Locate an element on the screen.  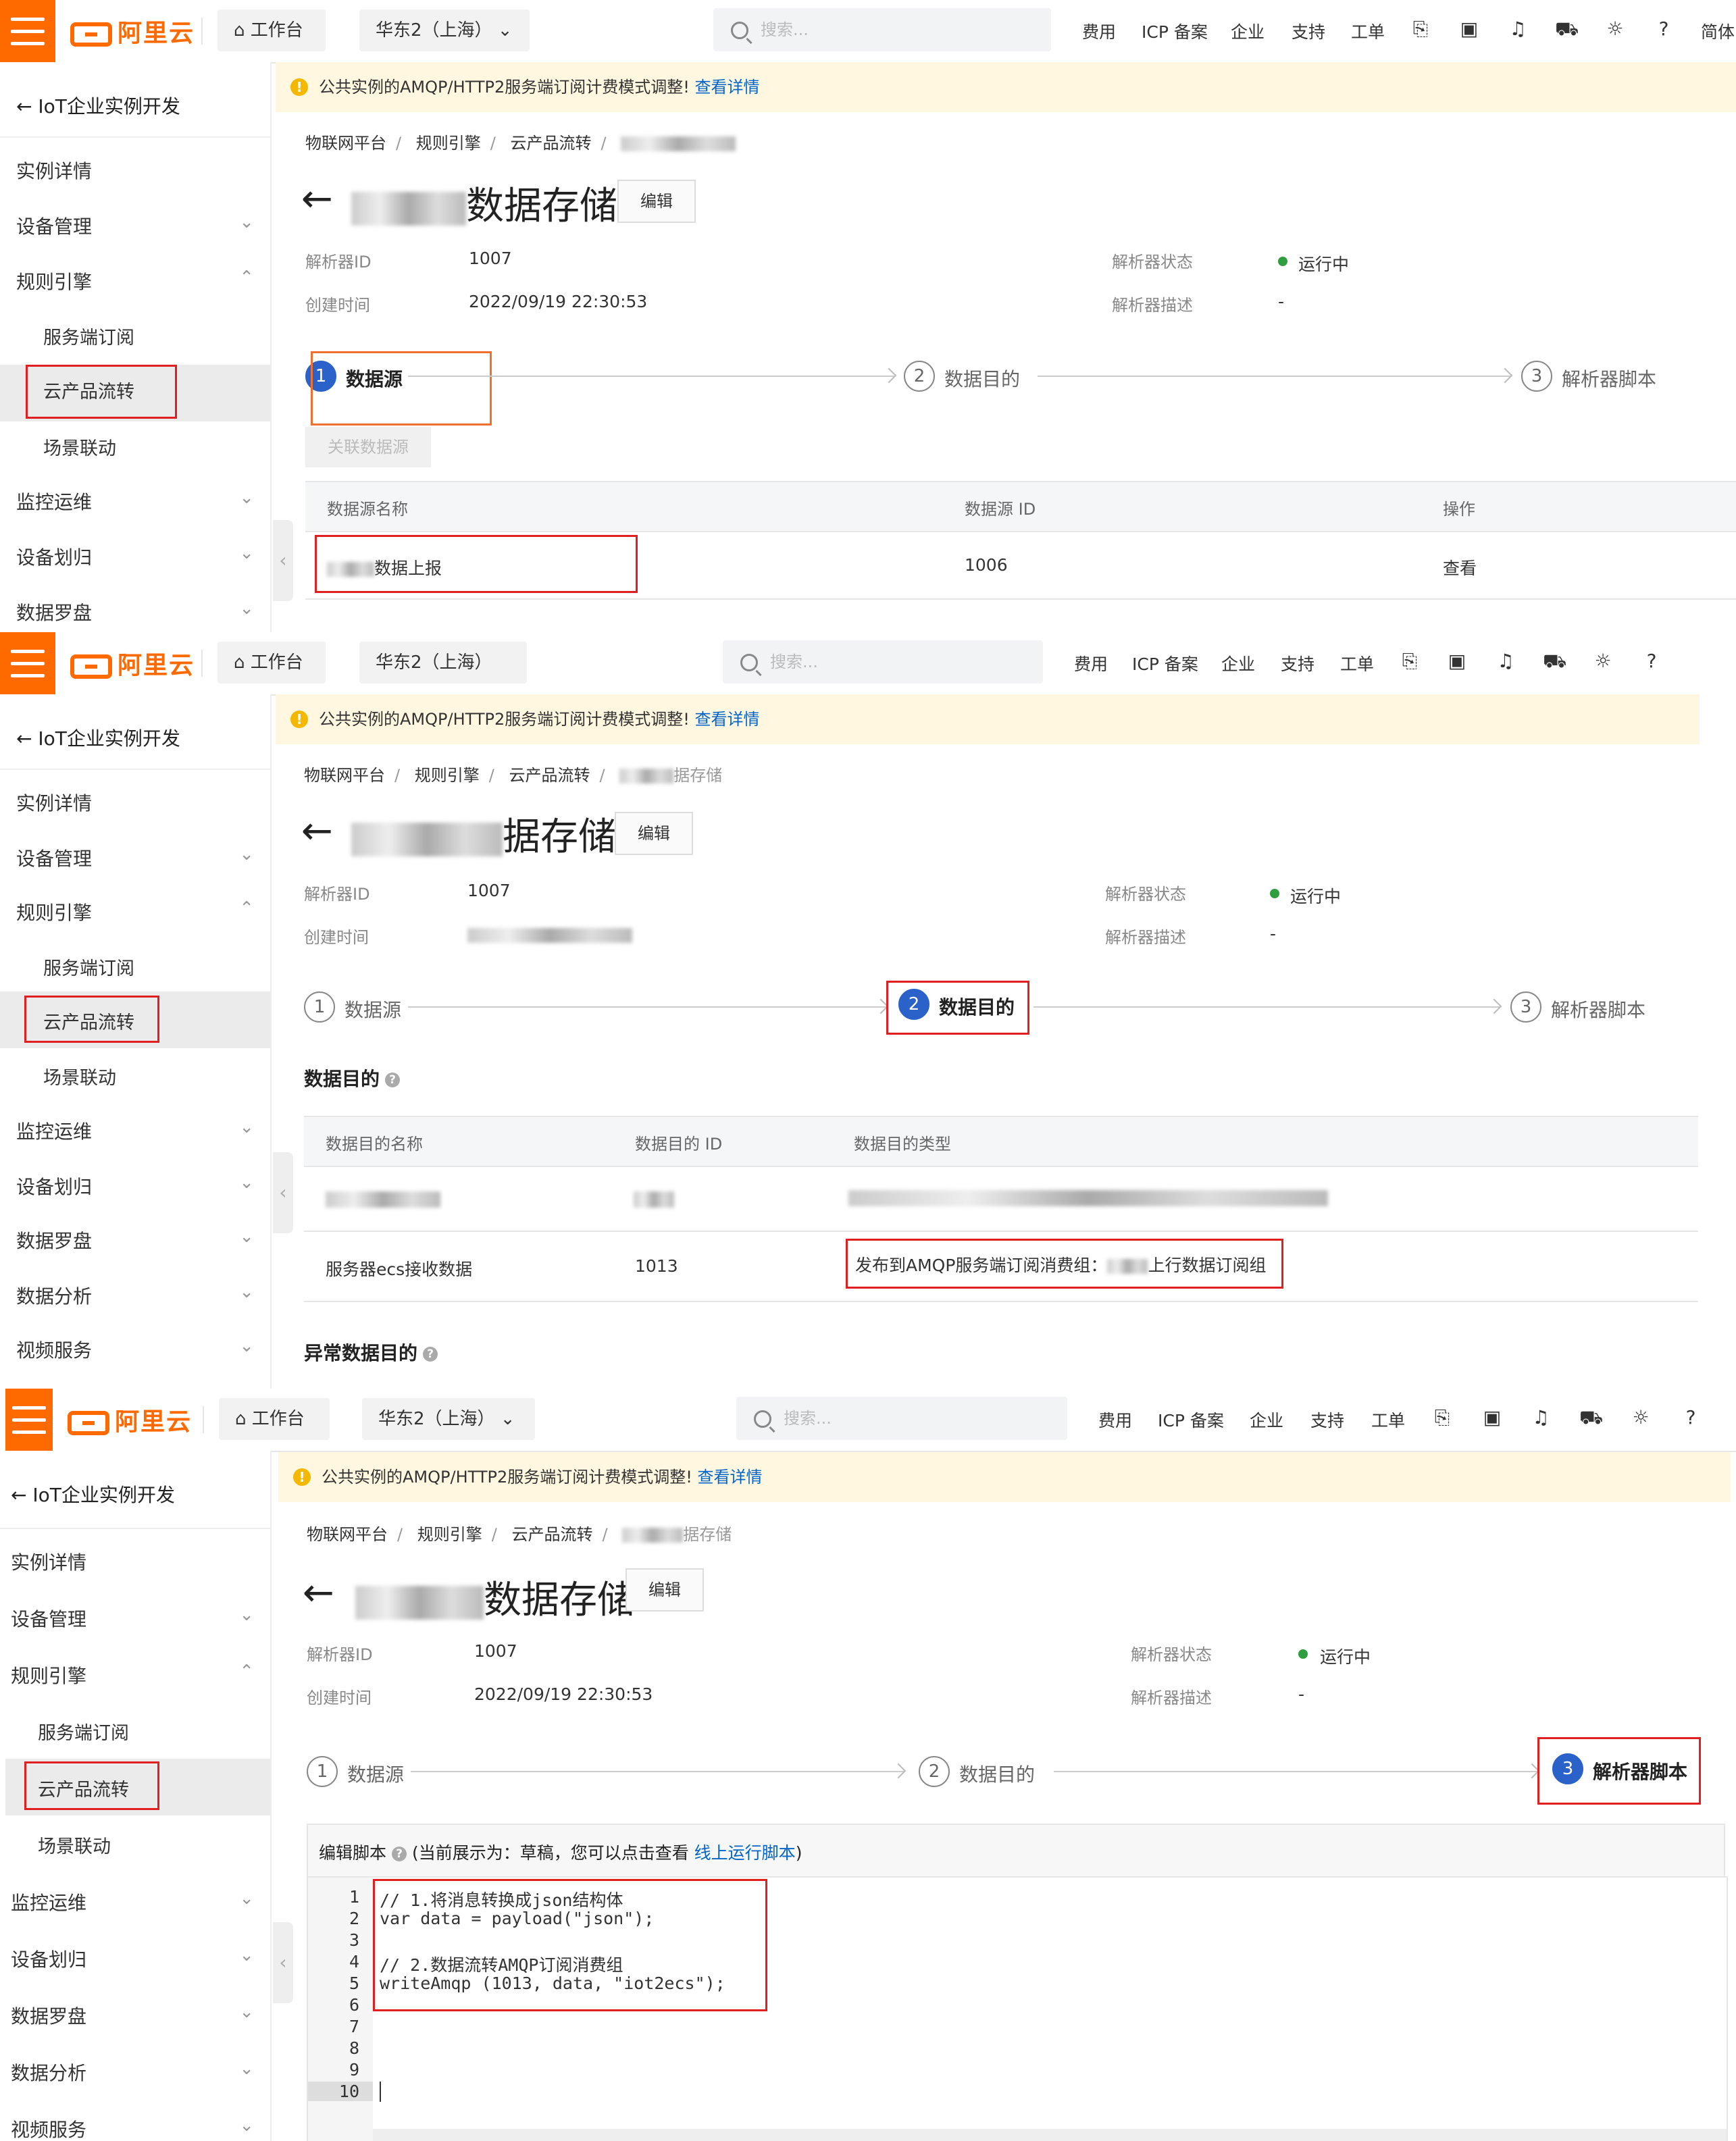
help-icon: ? is located at coordinates (1651, 661).